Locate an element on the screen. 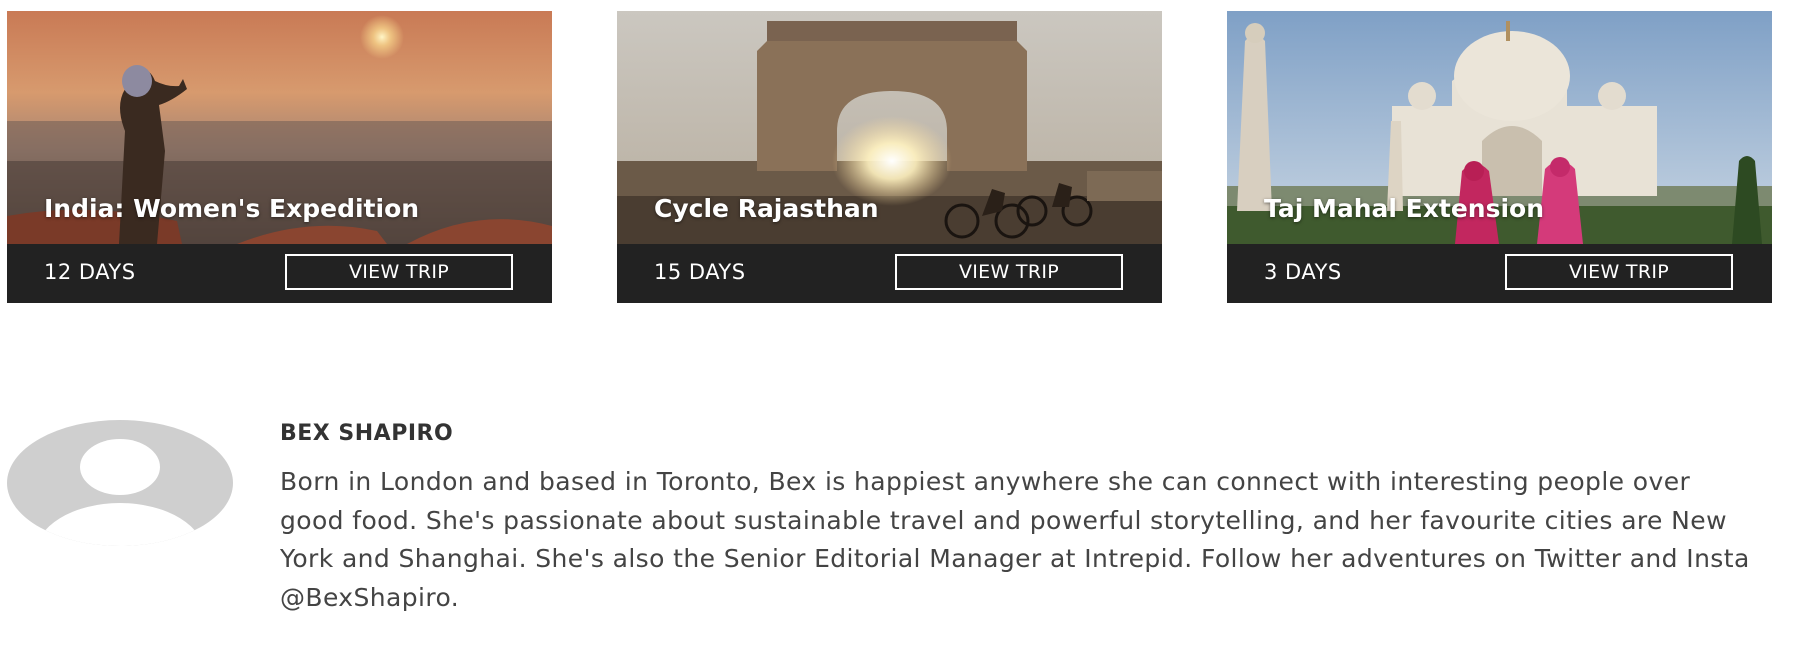 Image resolution: width=1793 pixels, height=671 pixels. trip-card: Cycle Rajasthan 15 DAYS VIEW TRIP is located at coordinates (889, 157).